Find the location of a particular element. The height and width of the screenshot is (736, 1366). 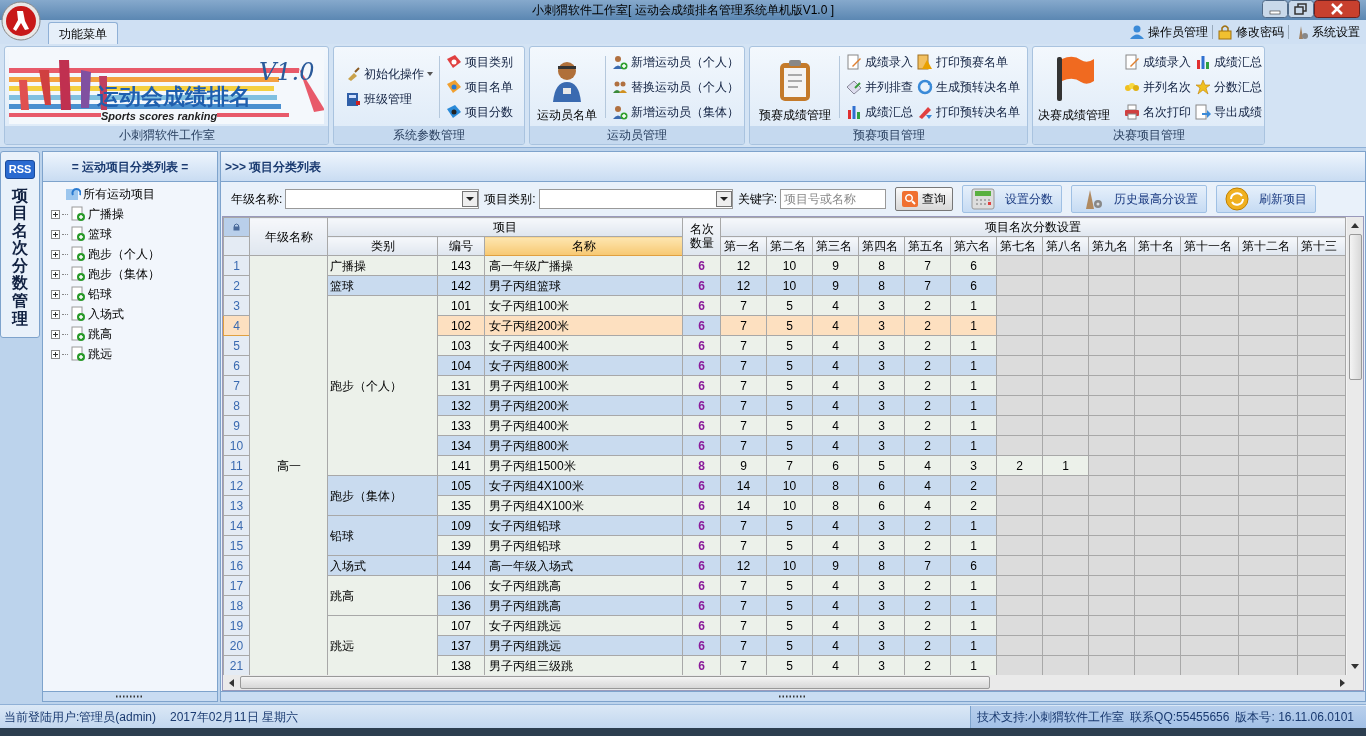

logo-subtitle: Sports scores ranking is located at coordinates (159, 116).